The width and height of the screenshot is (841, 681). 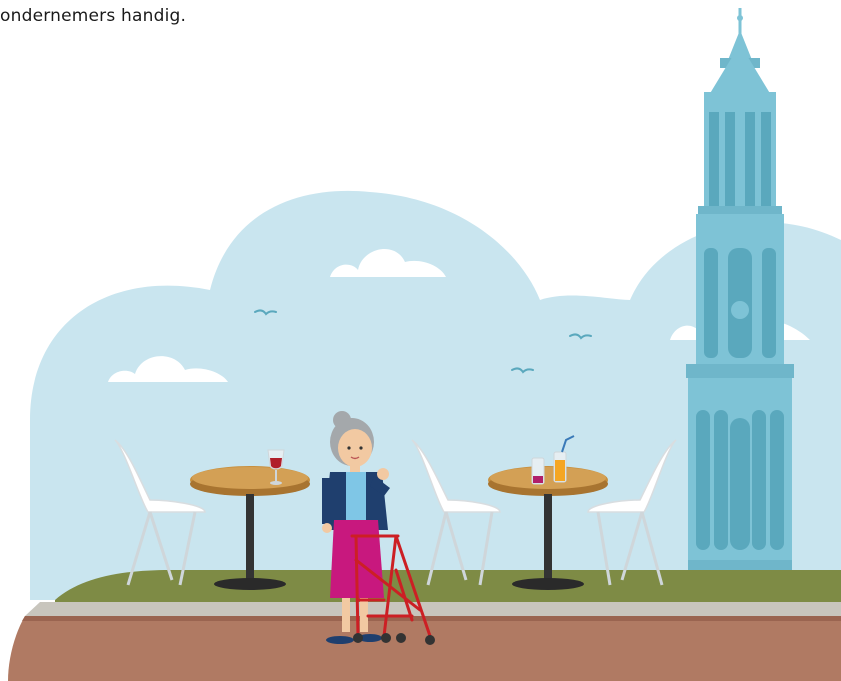 What do you see at coordinates (740, 289) in the screenshot?
I see `church-tower` at bounding box center [740, 289].